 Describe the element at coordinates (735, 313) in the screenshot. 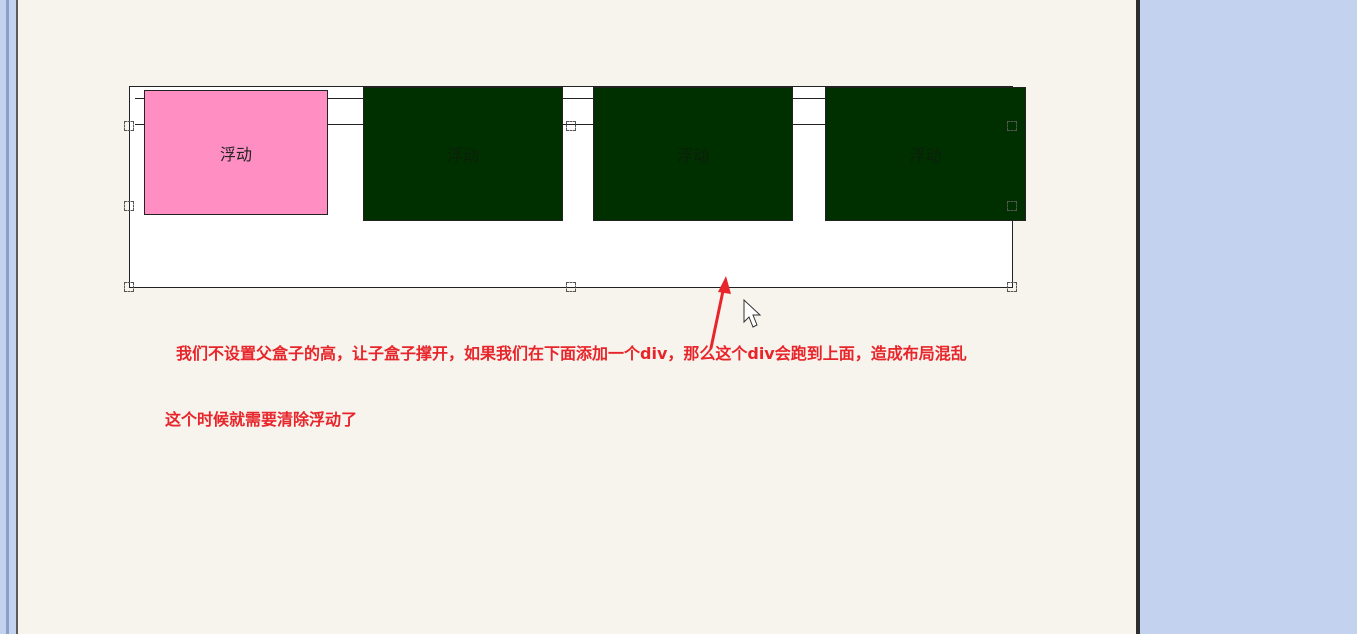

I see `annotation-overlay` at that location.